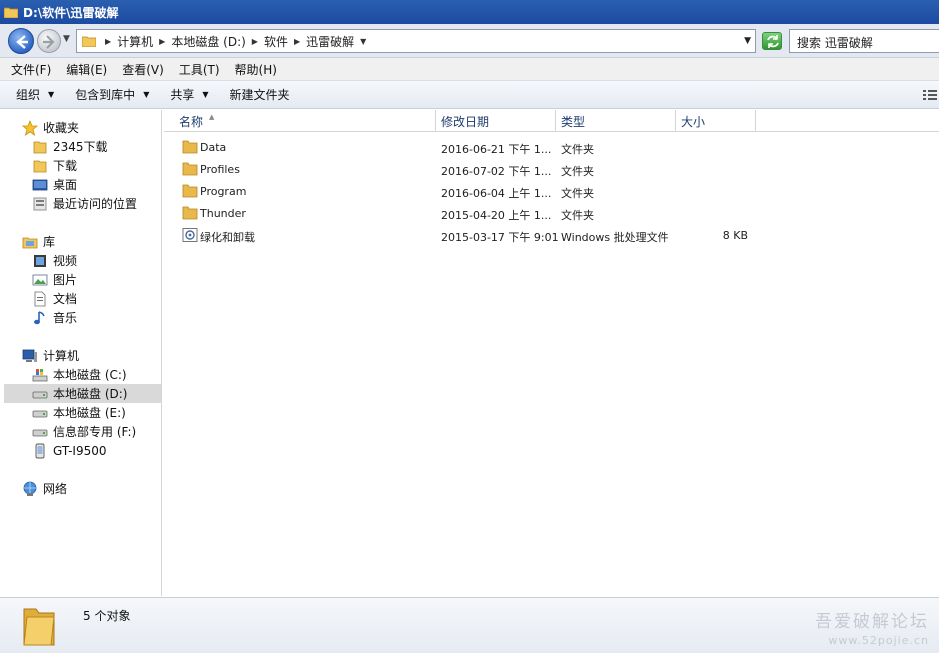 The image size is (939, 653). I want to click on sidebar-label: 本地磁盘 (C:), so click(90, 375).